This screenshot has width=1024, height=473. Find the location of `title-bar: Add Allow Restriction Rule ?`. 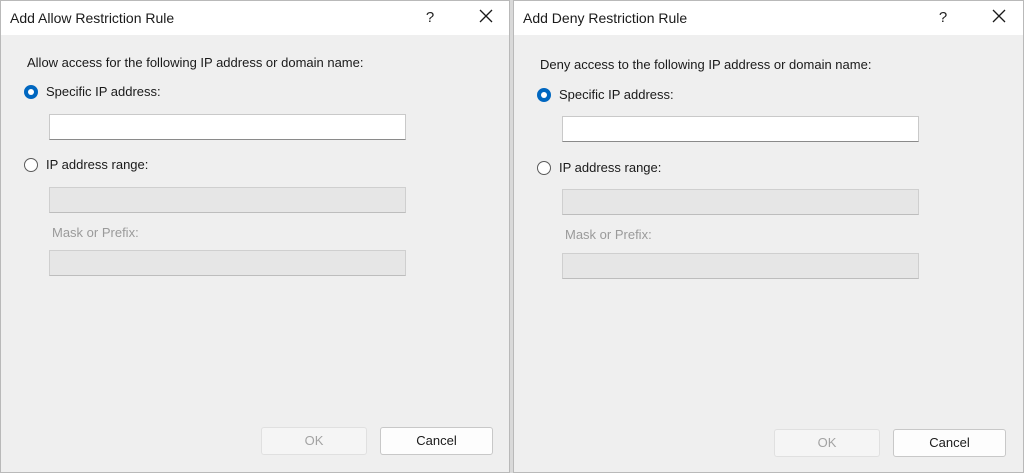

title-bar: Add Allow Restriction Rule ? is located at coordinates (255, 18).